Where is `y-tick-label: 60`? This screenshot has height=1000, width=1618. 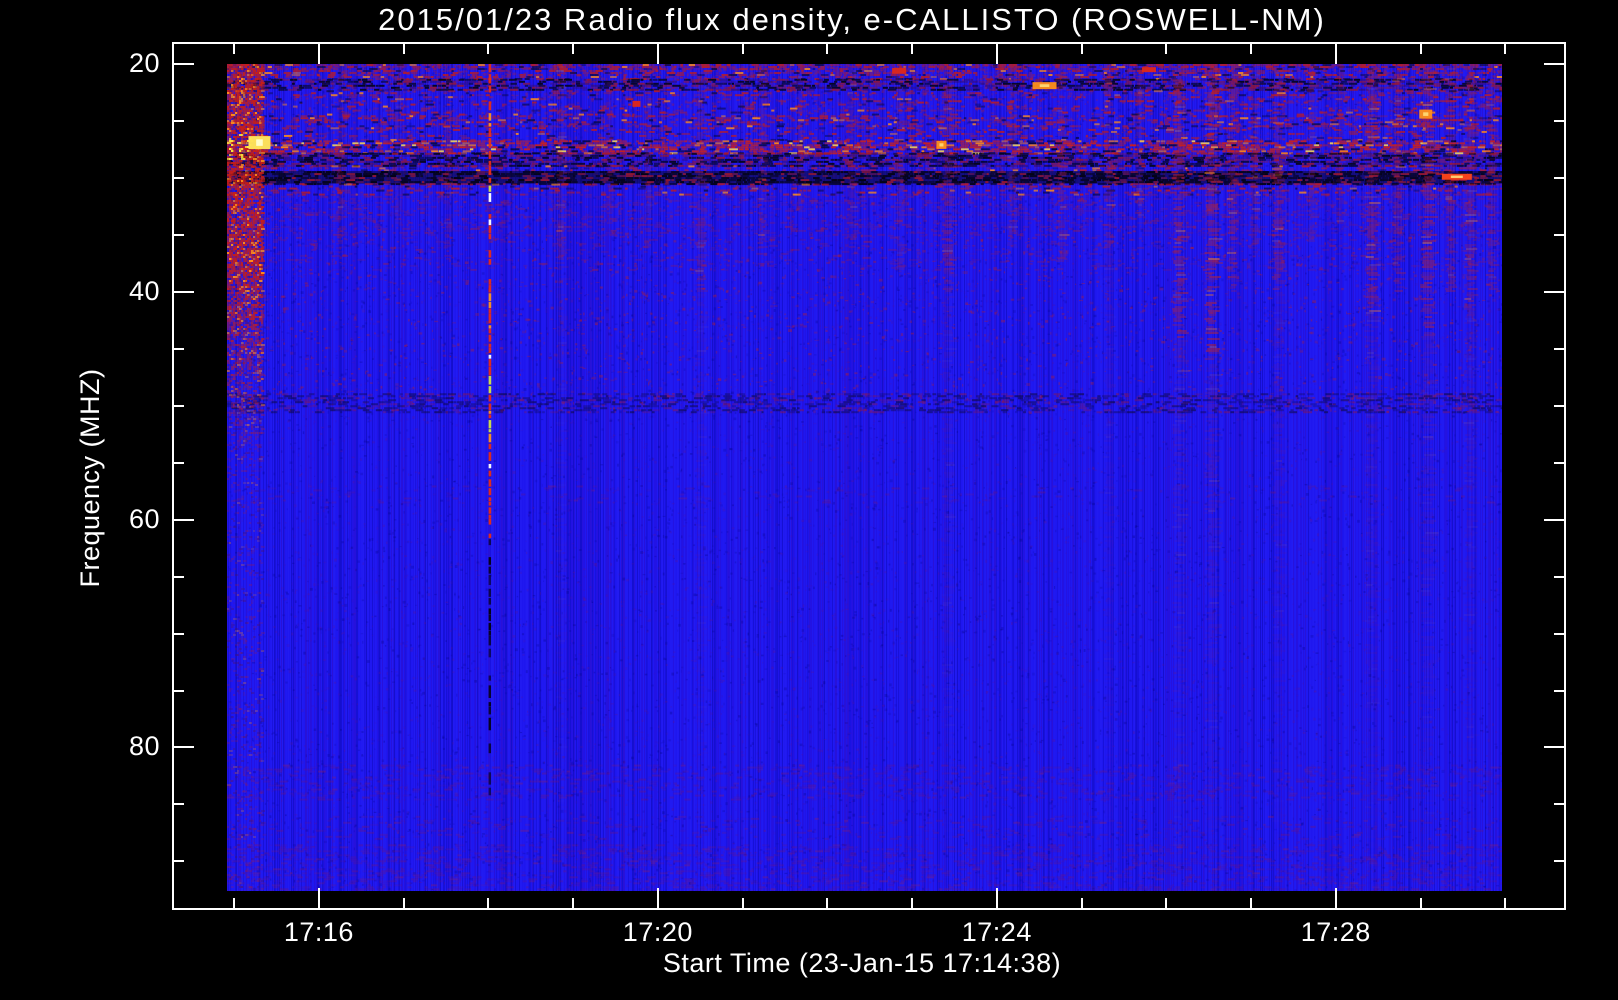
y-tick-label: 60 is located at coordinates (144, 518).